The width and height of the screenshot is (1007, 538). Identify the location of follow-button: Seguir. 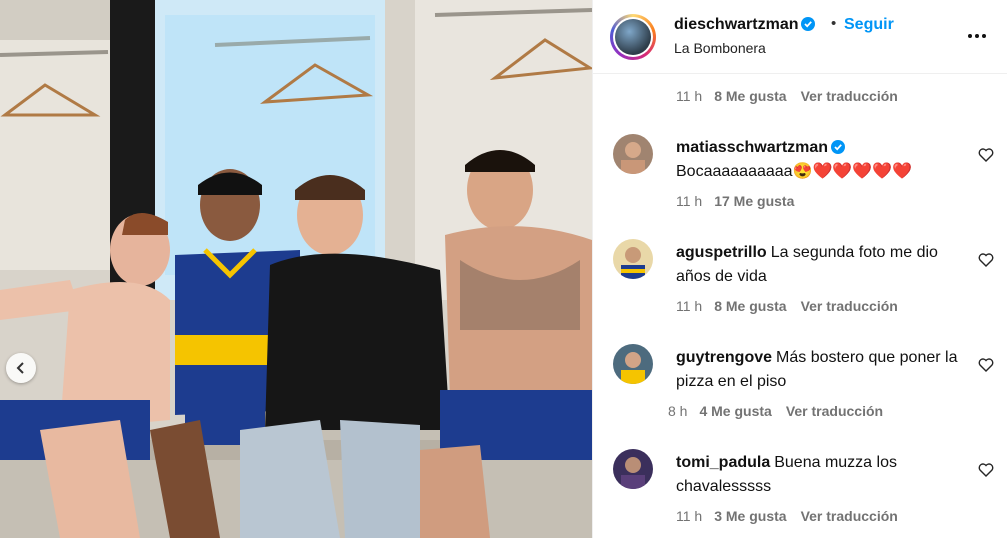
(869, 25).